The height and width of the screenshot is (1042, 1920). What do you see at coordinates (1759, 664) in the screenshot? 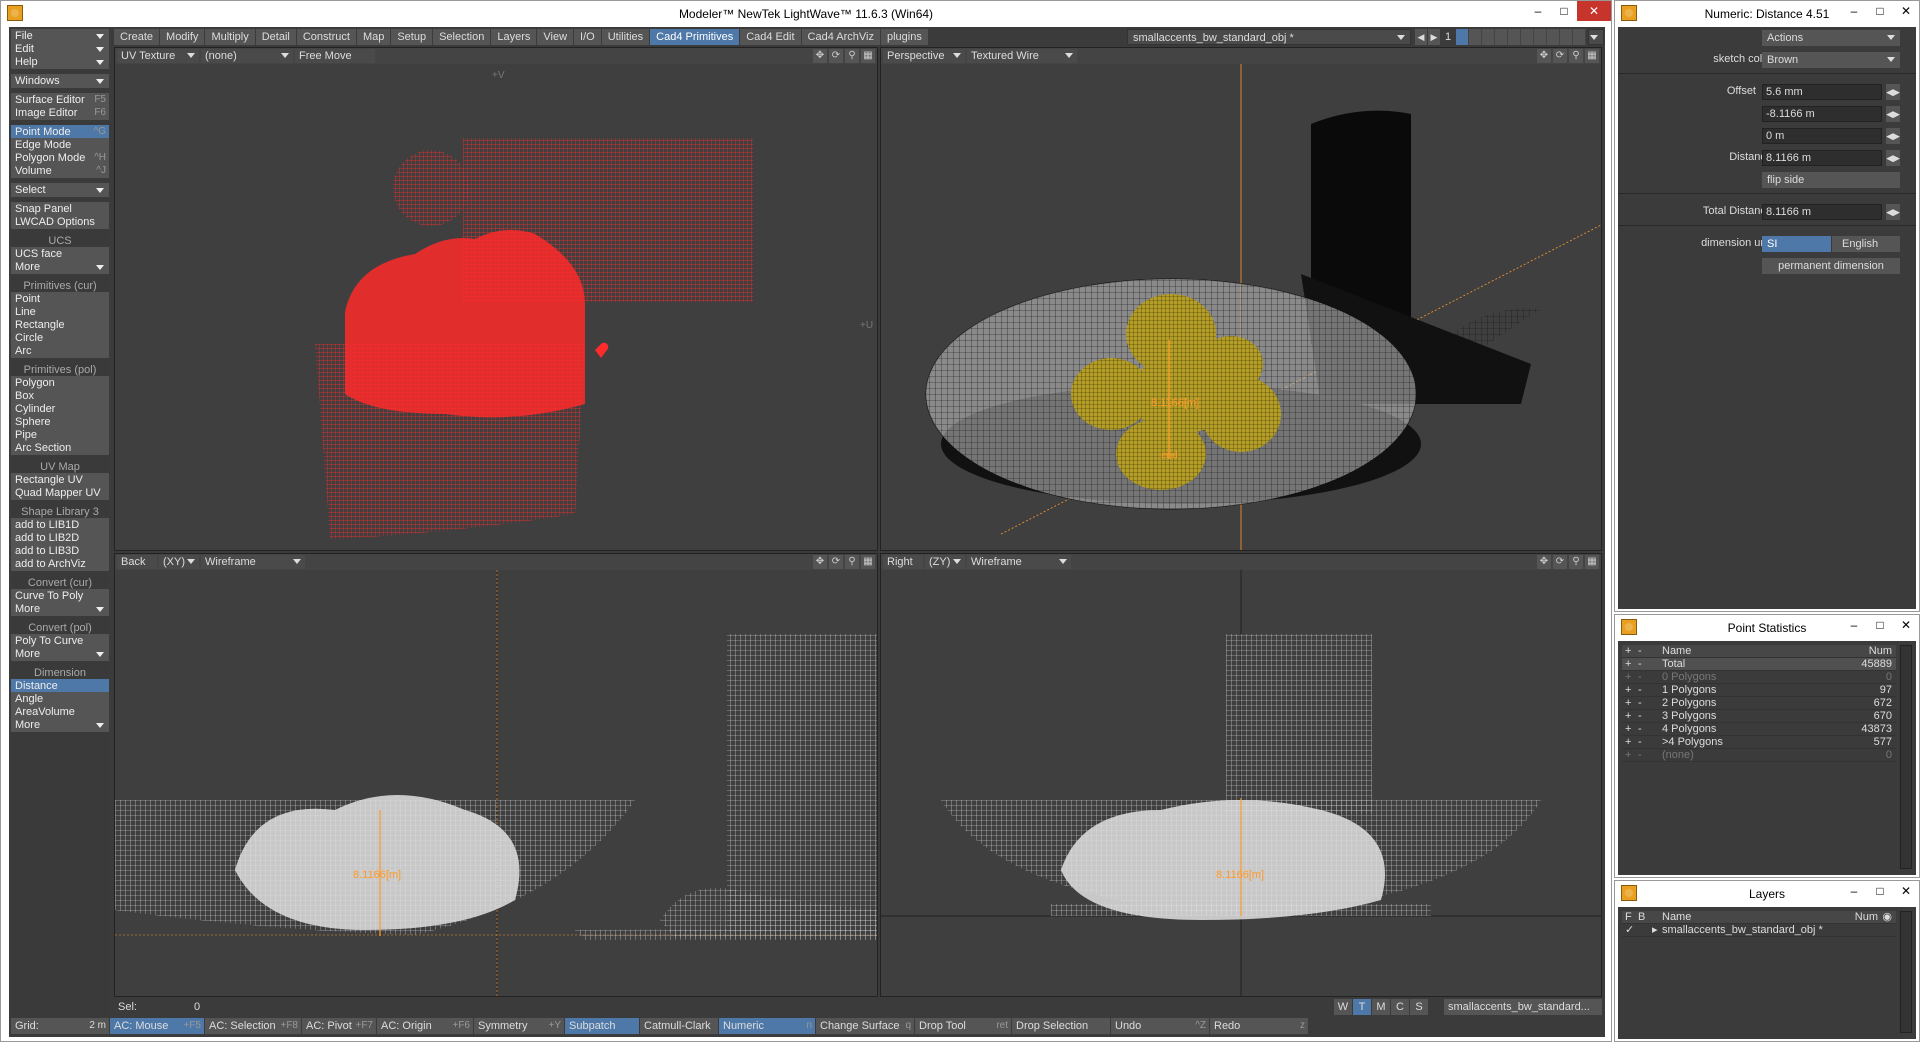
I see `point-statistics-row: + - Total 45889` at bounding box center [1759, 664].